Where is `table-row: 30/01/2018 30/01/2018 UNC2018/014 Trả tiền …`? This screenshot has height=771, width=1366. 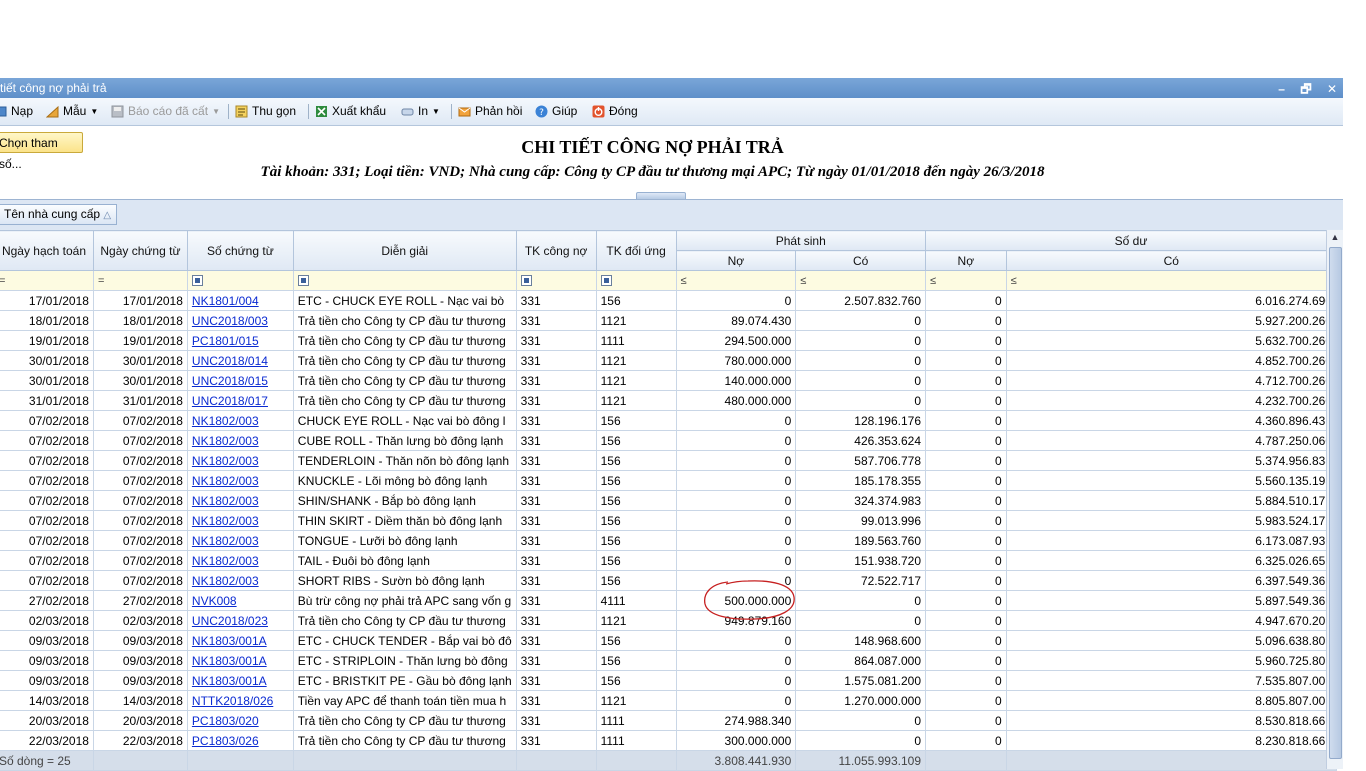
table-row: 30/01/2018 30/01/2018 UNC2018/014 Trả tiền … is located at coordinates (669, 360).